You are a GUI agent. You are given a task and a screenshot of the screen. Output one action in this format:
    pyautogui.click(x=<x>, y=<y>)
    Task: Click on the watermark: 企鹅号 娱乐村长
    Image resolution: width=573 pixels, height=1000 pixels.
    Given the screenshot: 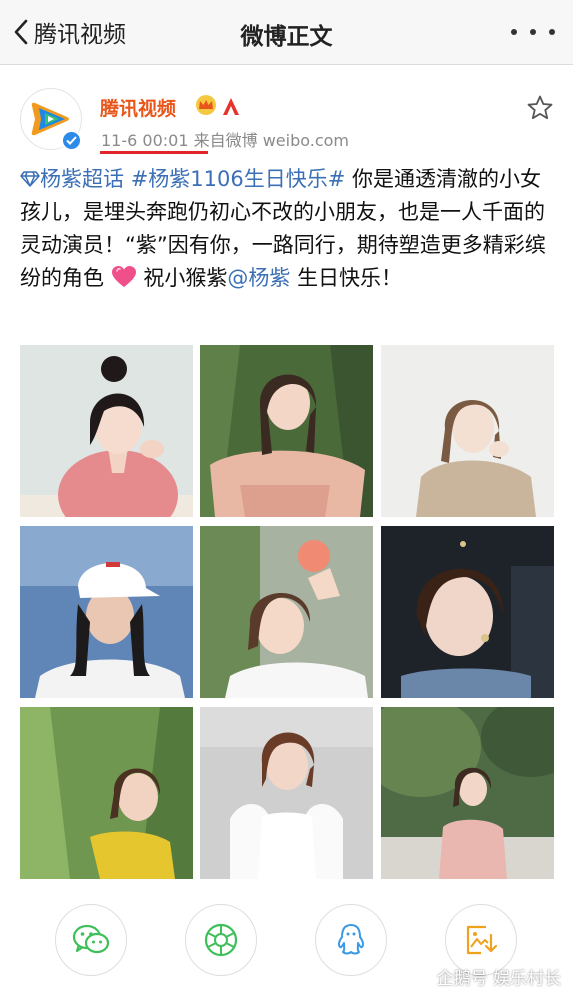 What is the action you would take?
    pyautogui.click(x=487, y=976)
    